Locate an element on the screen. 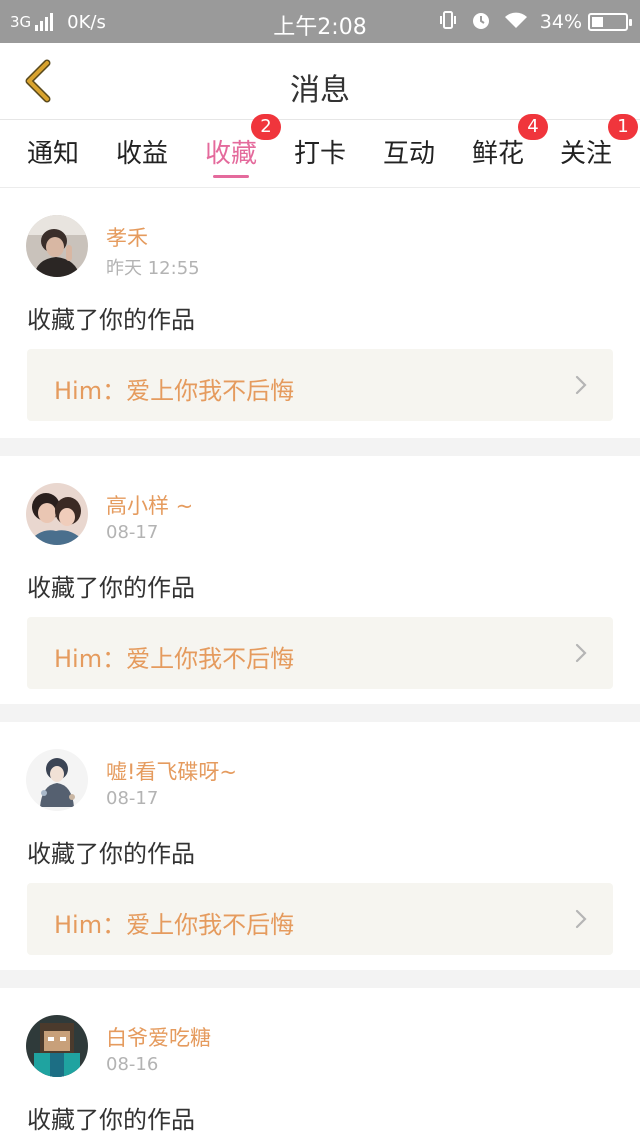 This screenshot has height=1138, width=640. tab-label: 鲜花 is located at coordinates (497, 154).